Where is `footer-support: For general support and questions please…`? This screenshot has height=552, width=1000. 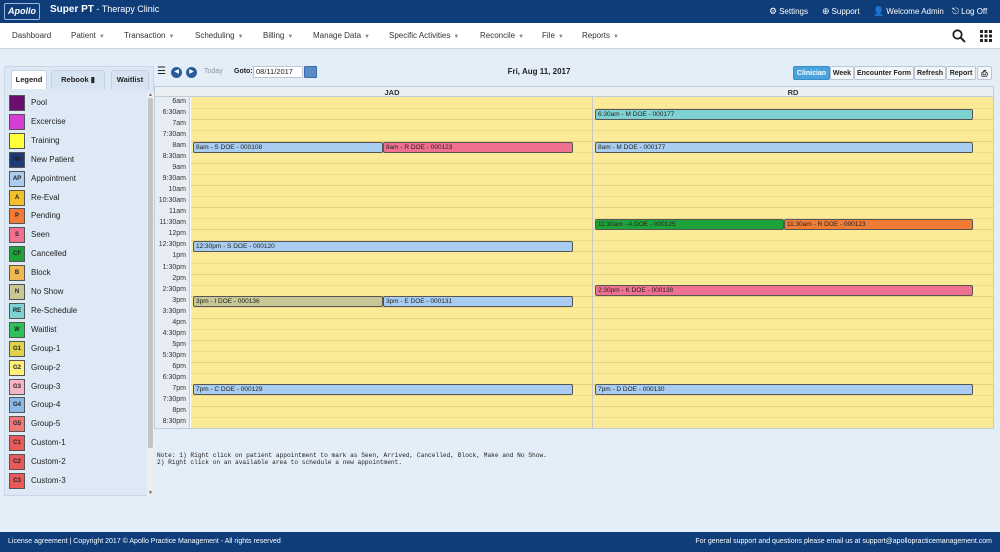
footer-support: For general support and questions please… is located at coordinates (843, 541).